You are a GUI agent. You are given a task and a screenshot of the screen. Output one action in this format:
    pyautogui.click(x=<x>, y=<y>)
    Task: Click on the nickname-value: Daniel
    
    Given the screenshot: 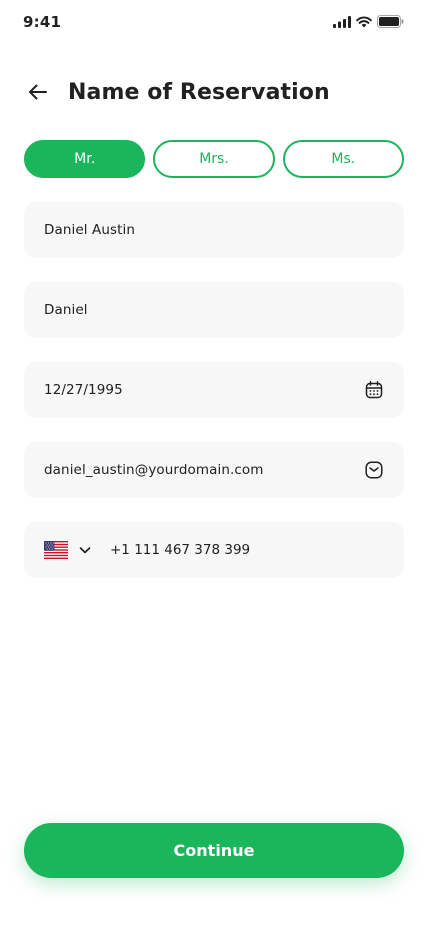 What is the action you would take?
    pyautogui.click(x=66, y=310)
    